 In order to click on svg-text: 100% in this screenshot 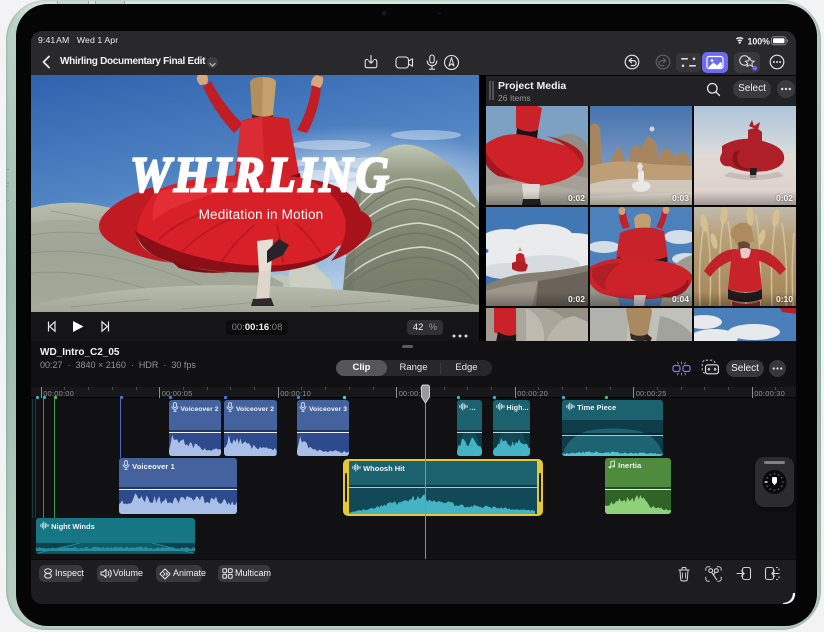, I will do `click(759, 41)`.